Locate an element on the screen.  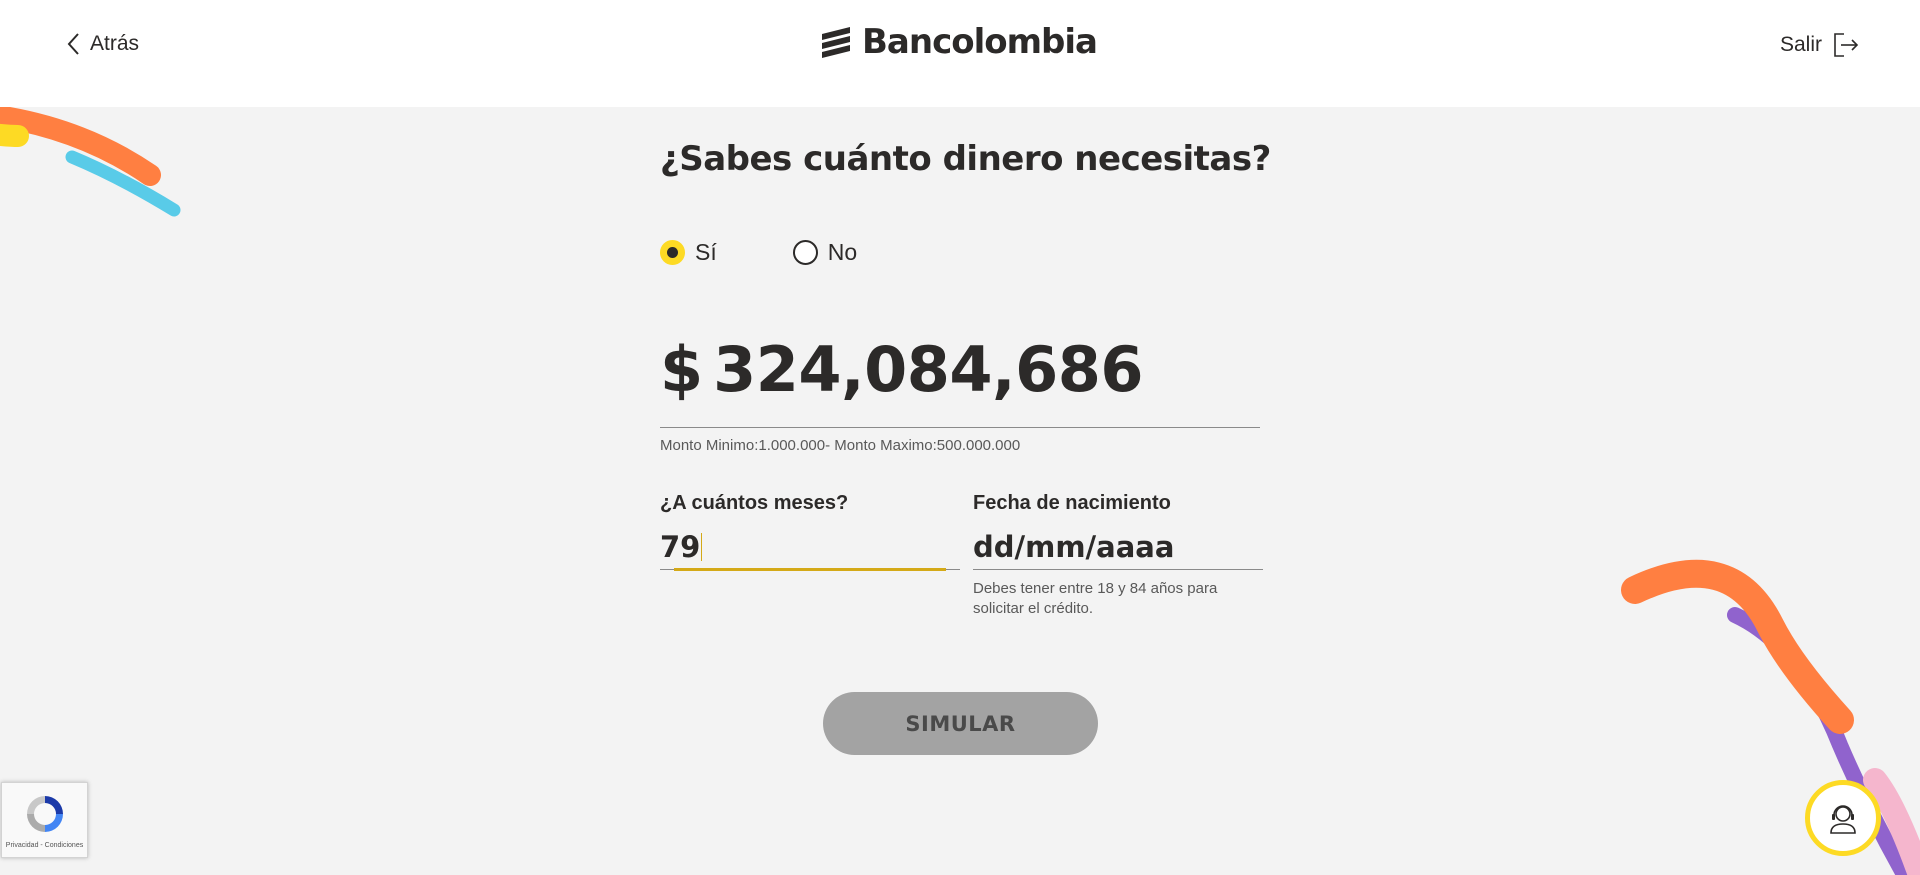
help-chat-button is located at coordinates (1843, 818).